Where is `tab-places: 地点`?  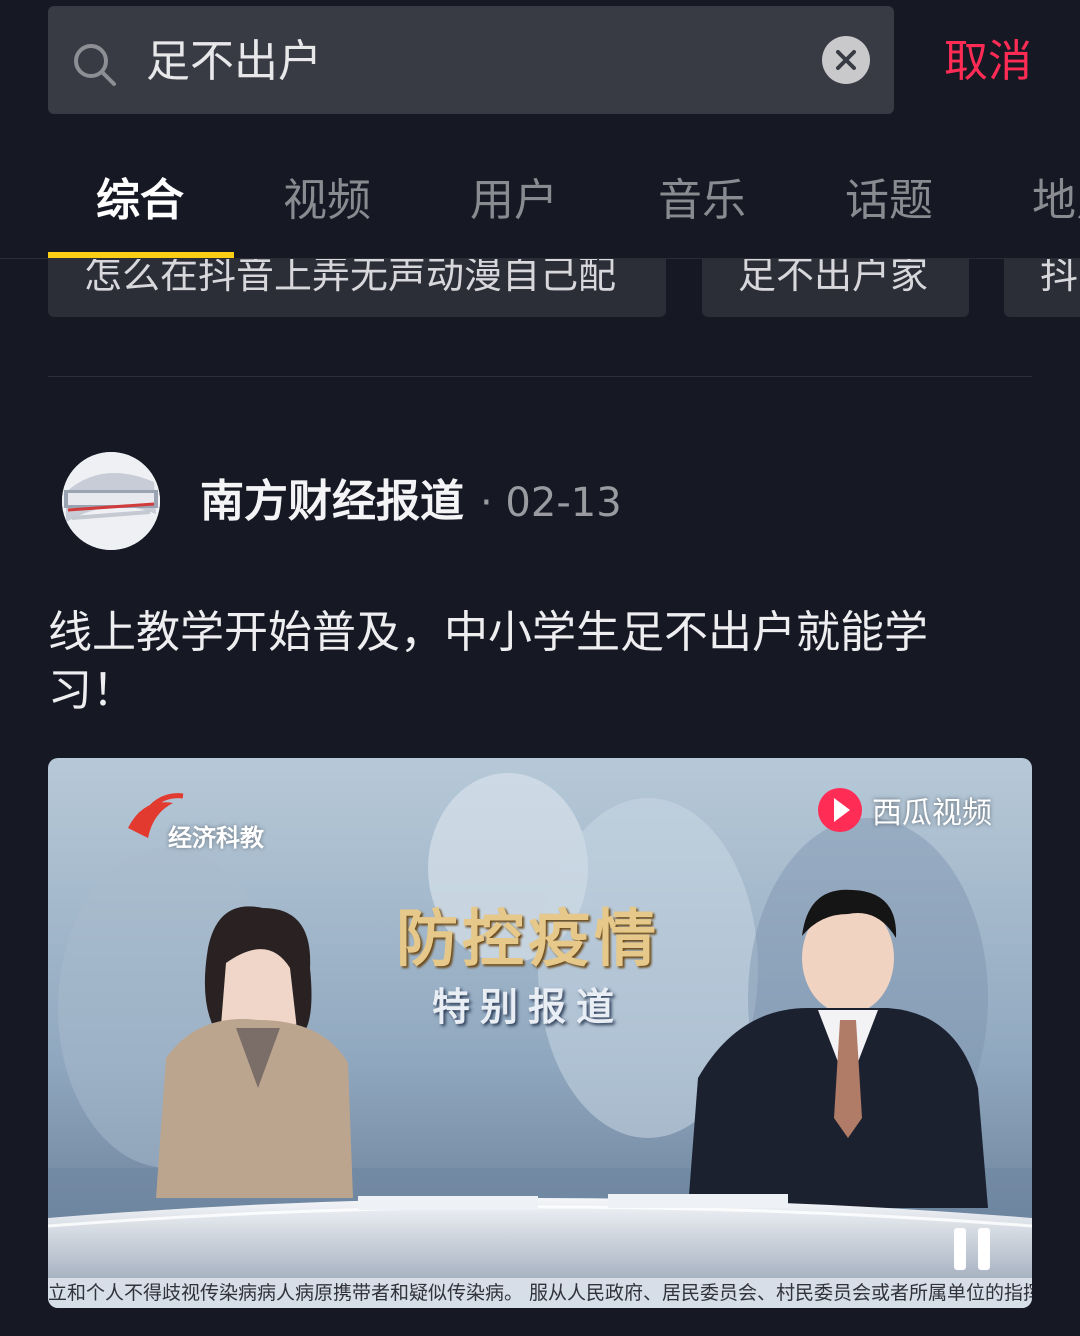 tab-places: 地点 is located at coordinates (1056, 201).